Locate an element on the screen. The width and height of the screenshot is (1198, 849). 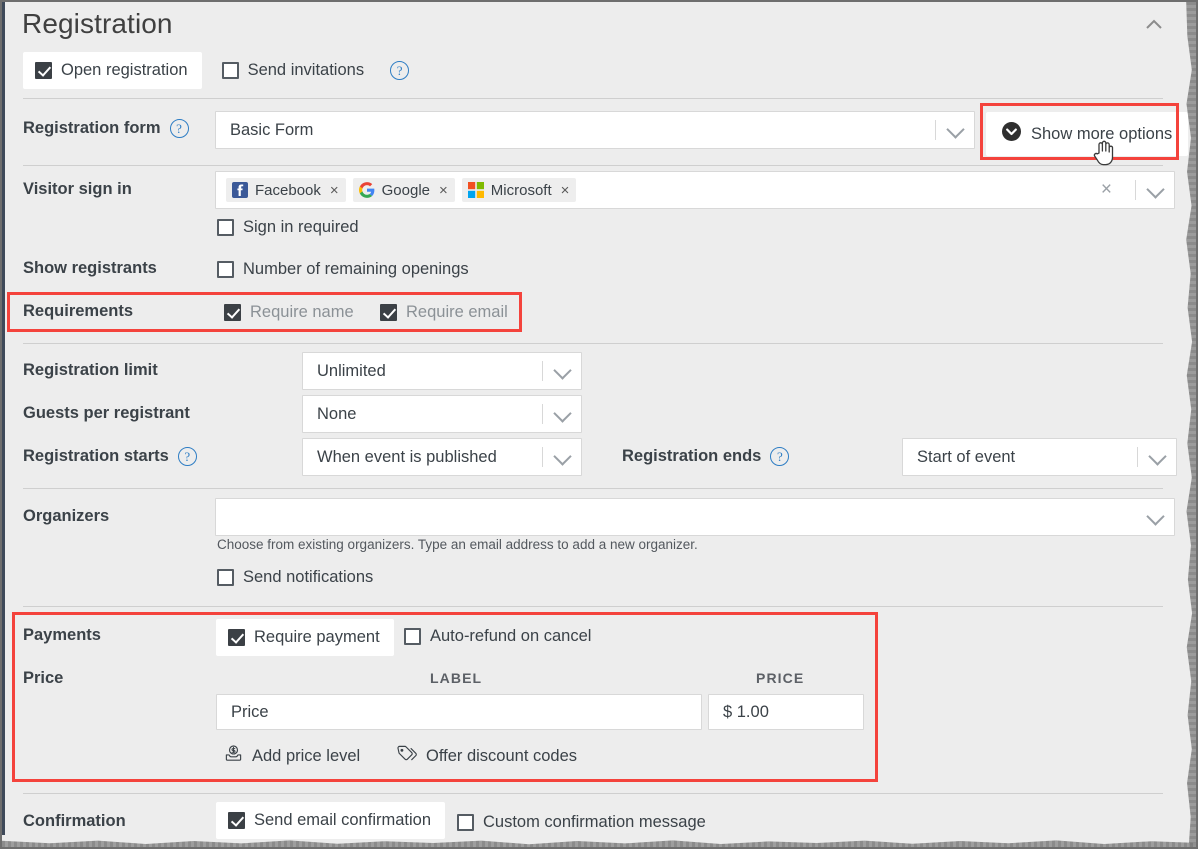
provider-name: Microsoft is located at coordinates (521, 190).